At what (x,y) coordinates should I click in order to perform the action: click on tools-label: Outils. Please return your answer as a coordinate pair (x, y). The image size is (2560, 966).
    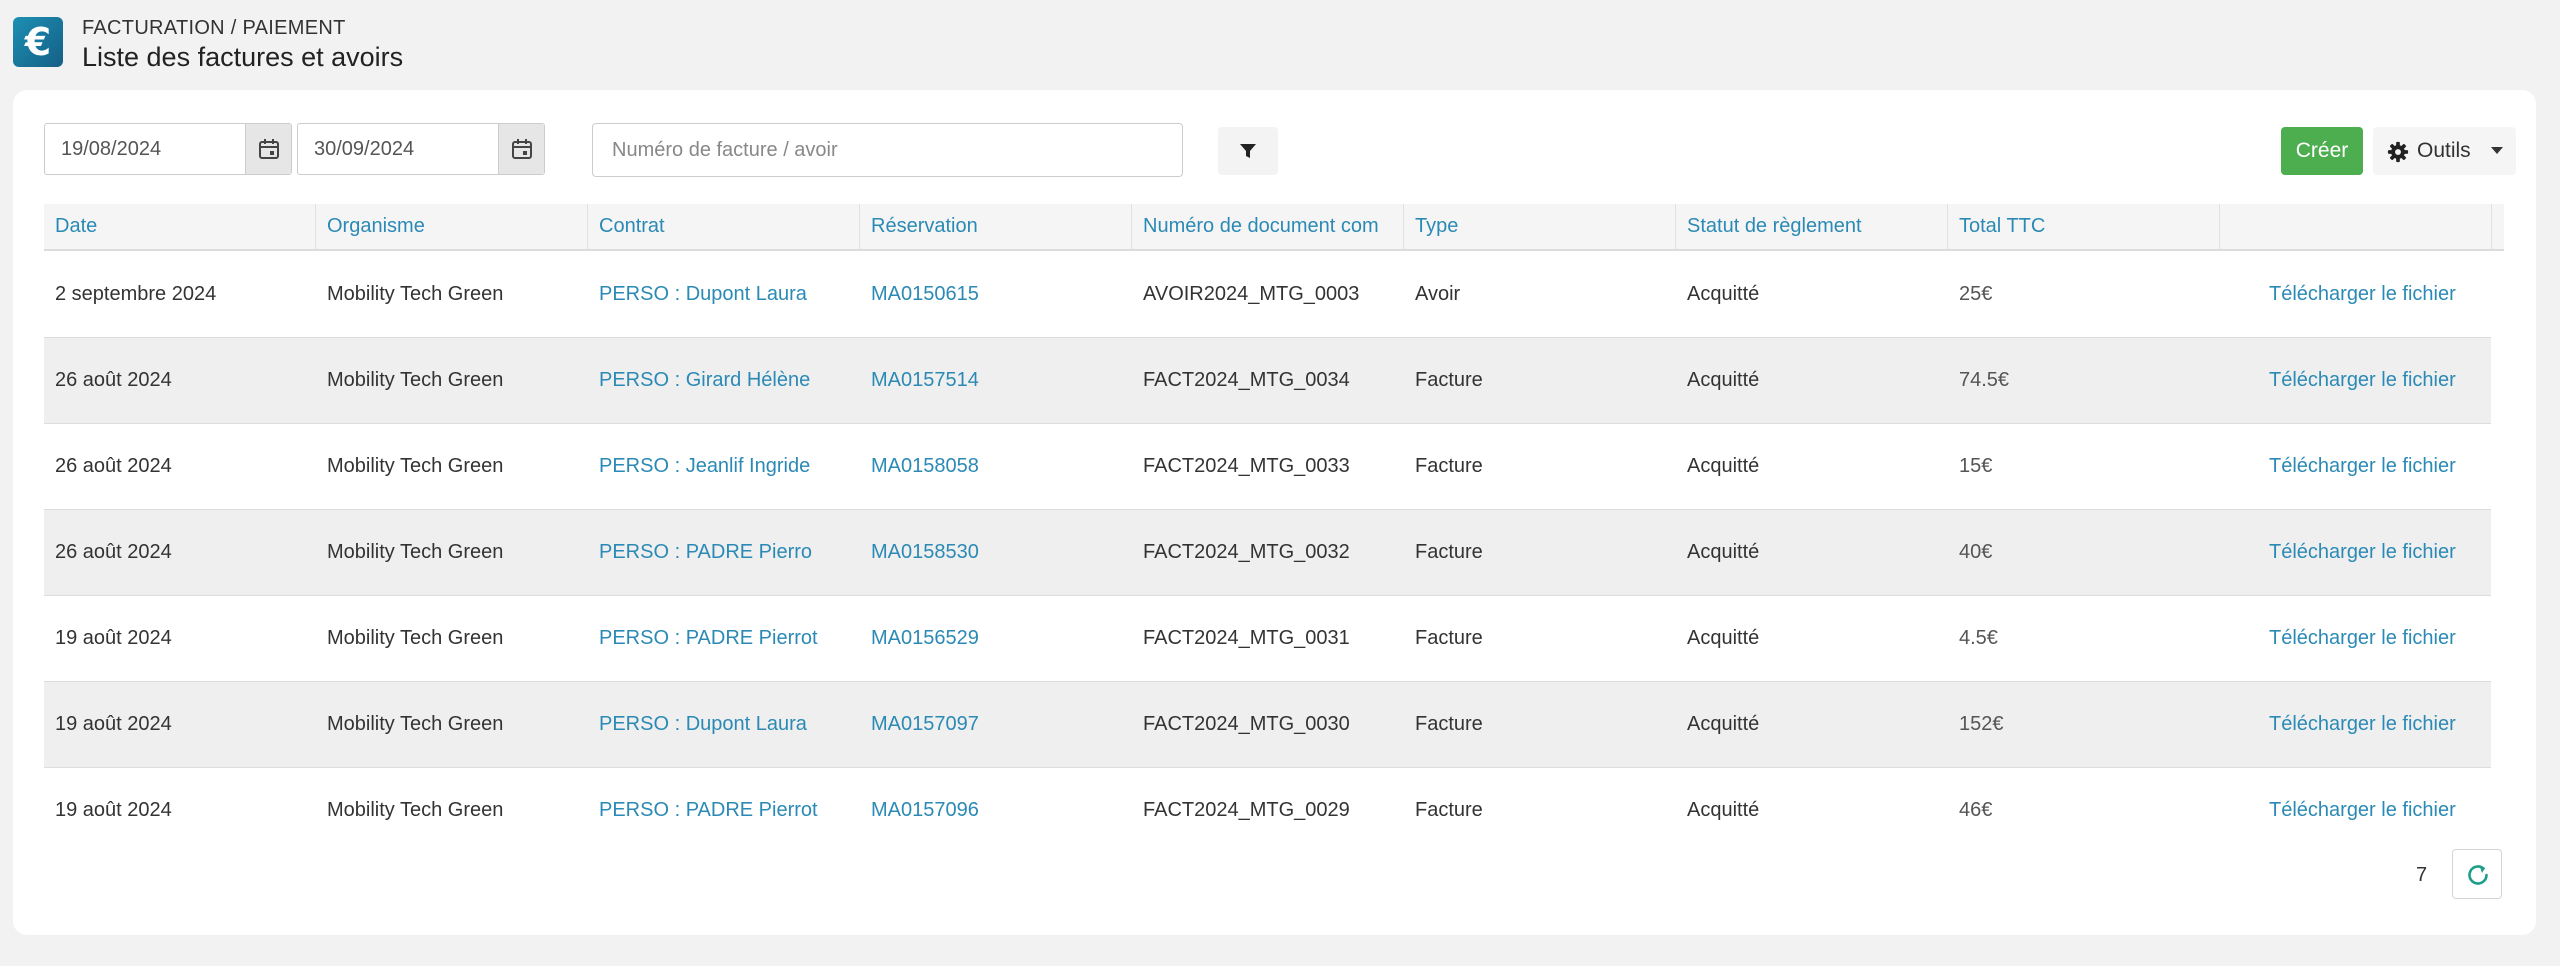
    Looking at the image, I should click on (2444, 150).